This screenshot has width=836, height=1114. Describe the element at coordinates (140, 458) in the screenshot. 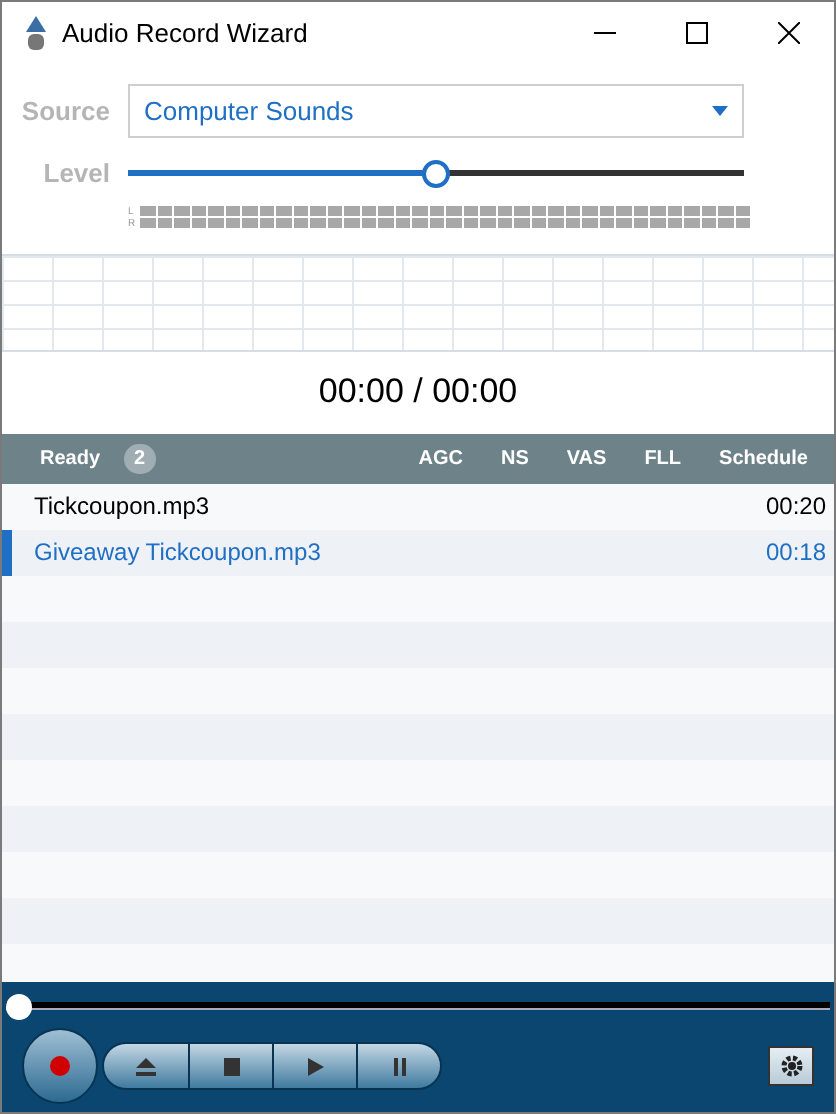

I see `count-badge: 2` at that location.